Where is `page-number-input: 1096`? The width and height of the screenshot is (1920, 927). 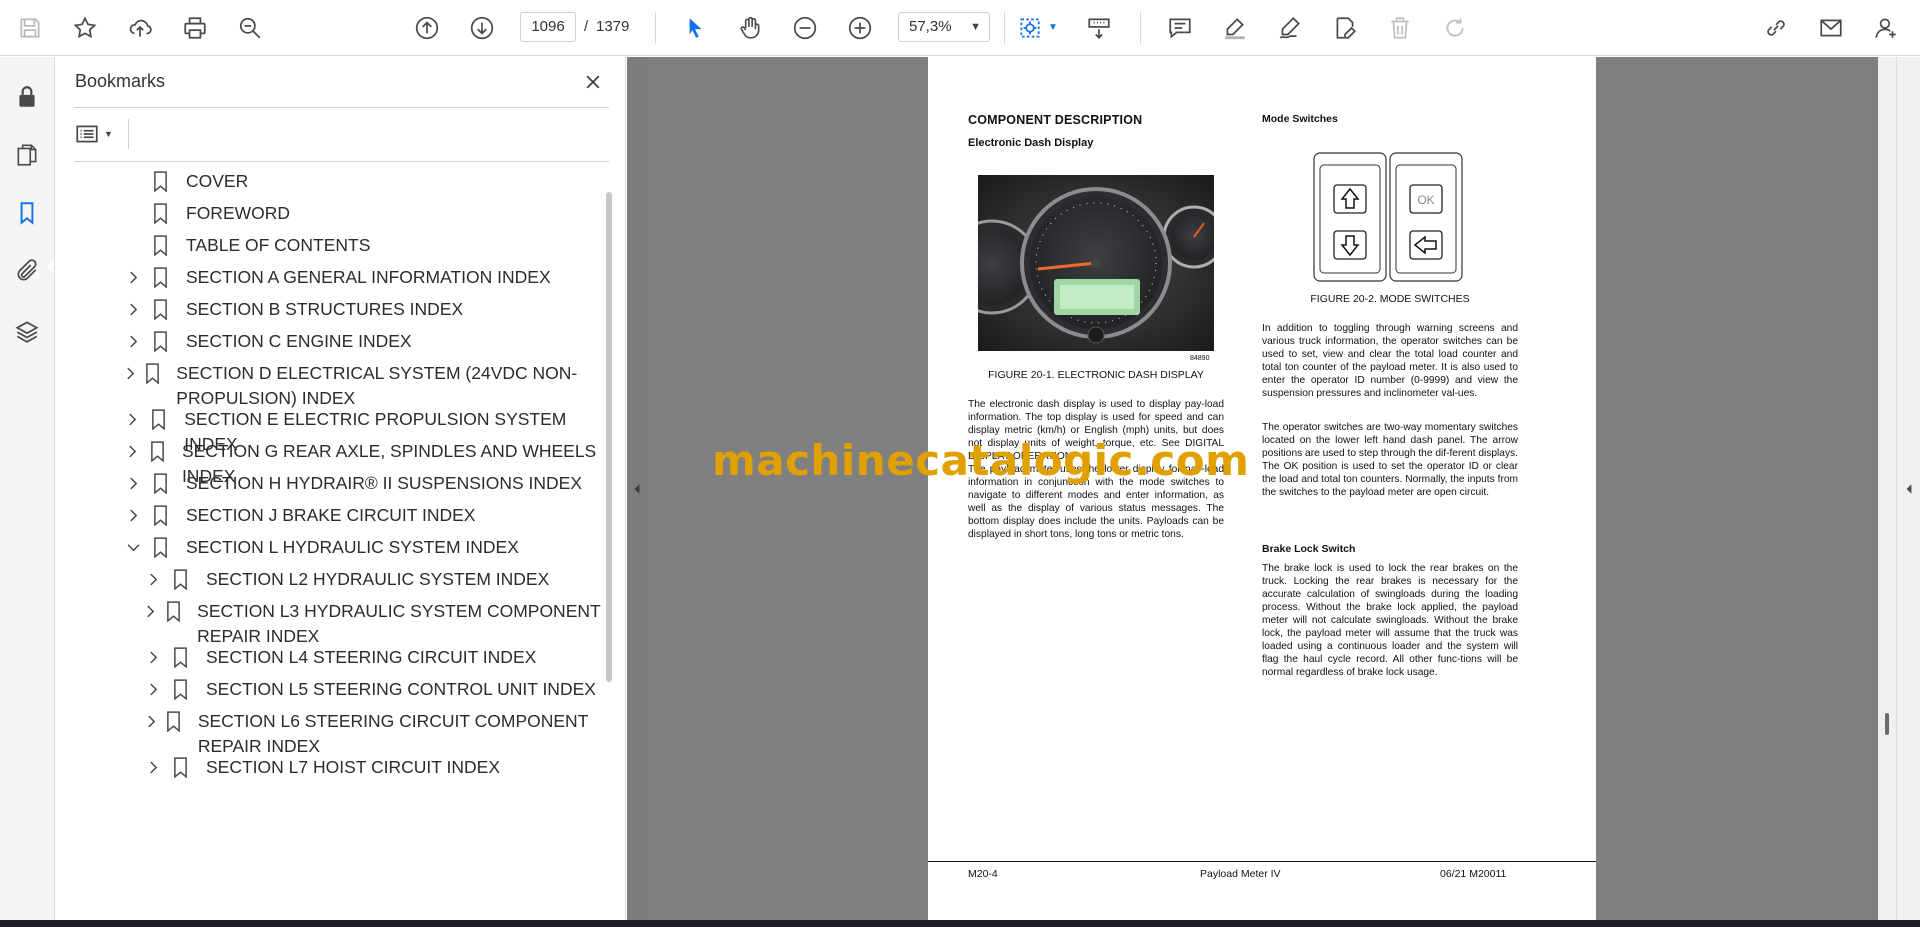
page-number-input: 1096 is located at coordinates (548, 27).